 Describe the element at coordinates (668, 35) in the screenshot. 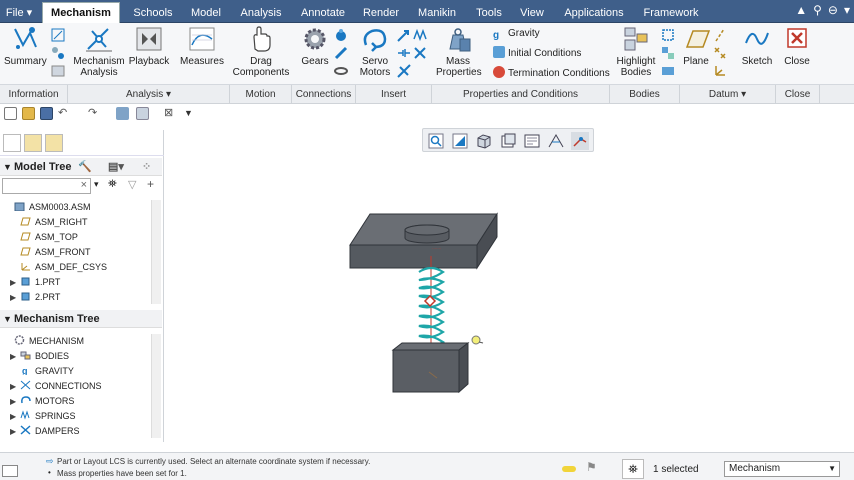

I see `body-define-icon` at that location.